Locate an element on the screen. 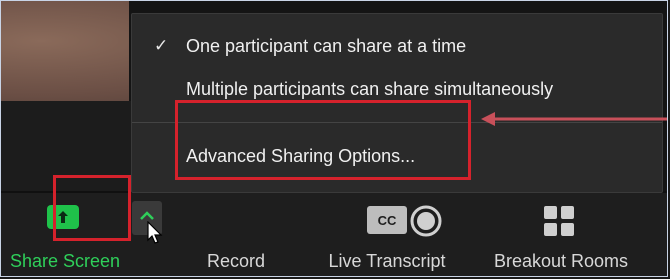  breakout-rooms-label: Breakout Rooms is located at coordinates (561, 261).